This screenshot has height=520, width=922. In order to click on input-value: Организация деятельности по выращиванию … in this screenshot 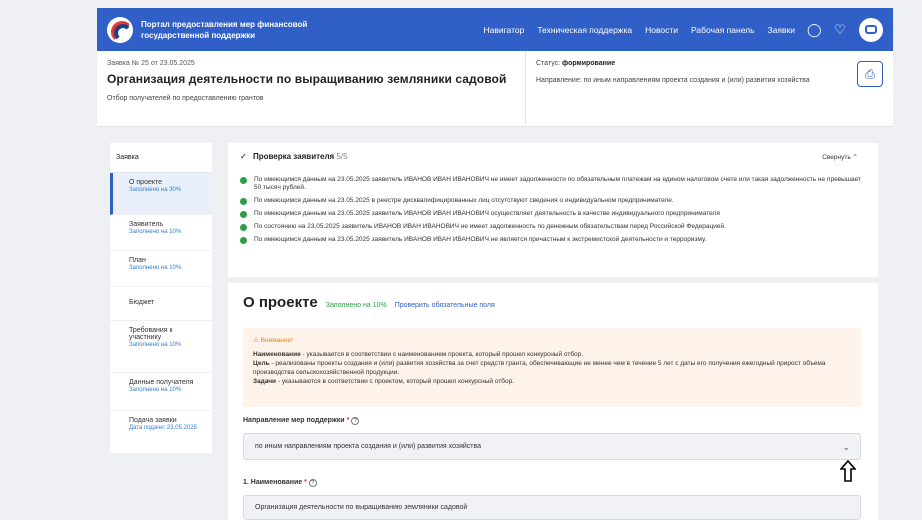, I will do `click(361, 507)`.